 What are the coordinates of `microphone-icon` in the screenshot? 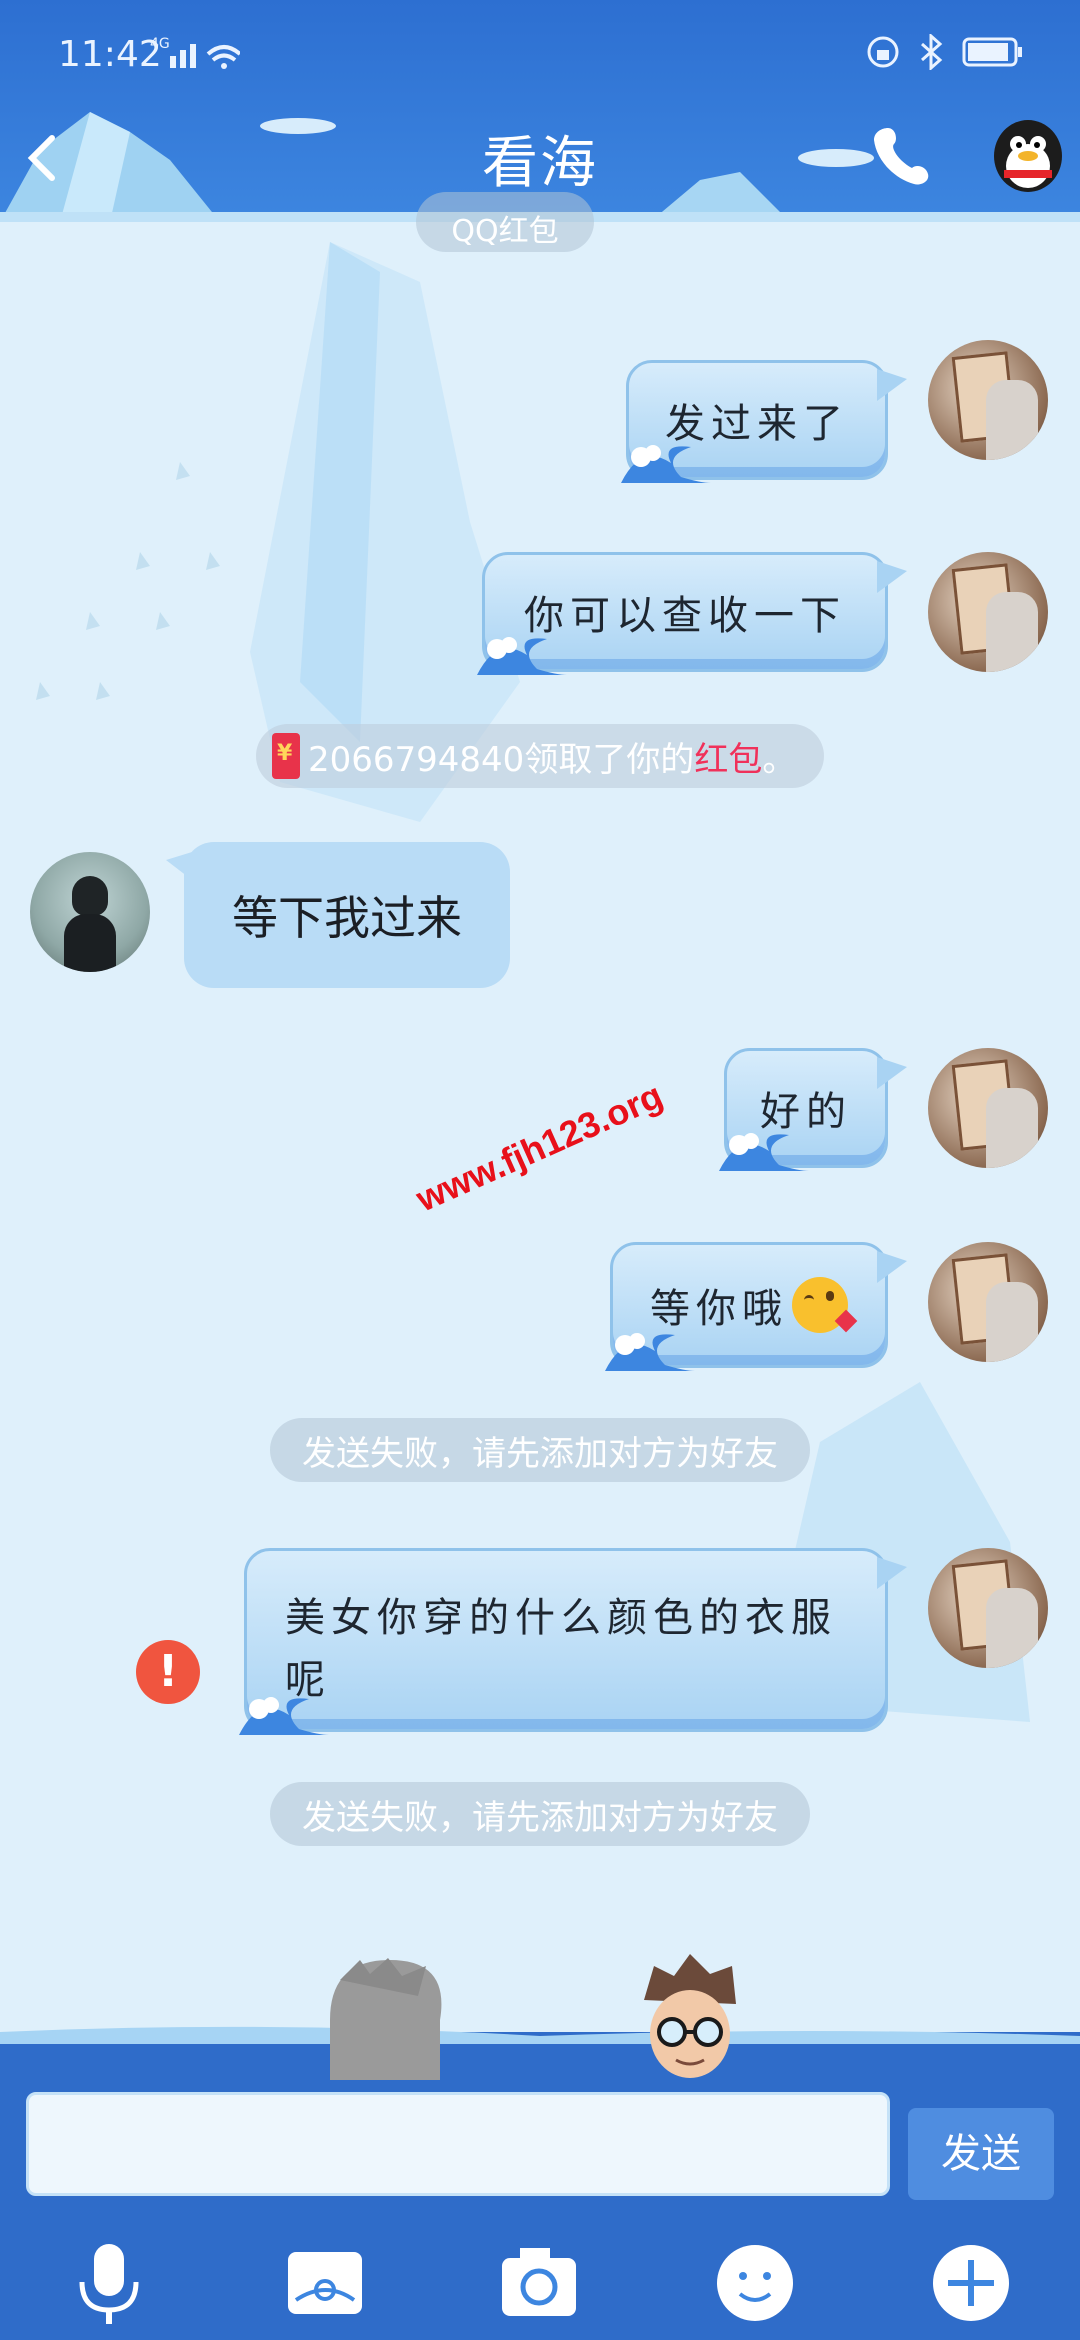 It's located at (109, 2283).